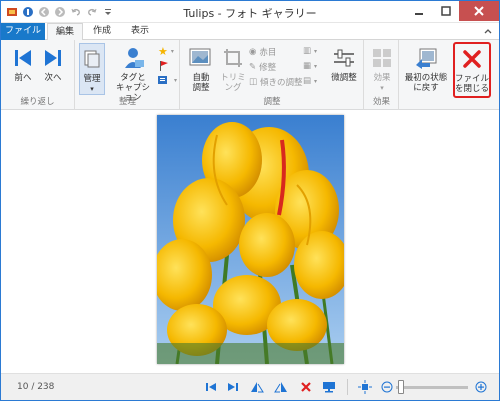  What do you see at coordinates (53, 58) in the screenshot?
I see `next-icon` at bounding box center [53, 58].